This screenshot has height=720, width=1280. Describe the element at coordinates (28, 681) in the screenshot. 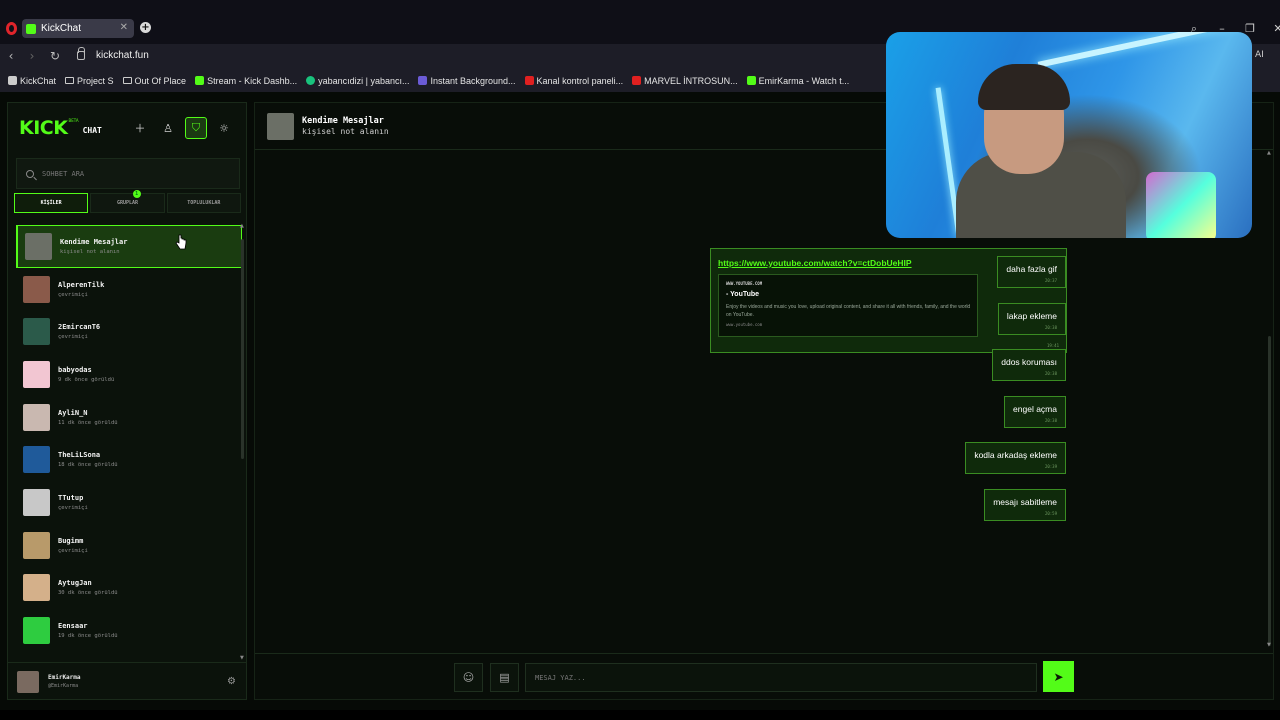

I see `current-user-avatar` at that location.